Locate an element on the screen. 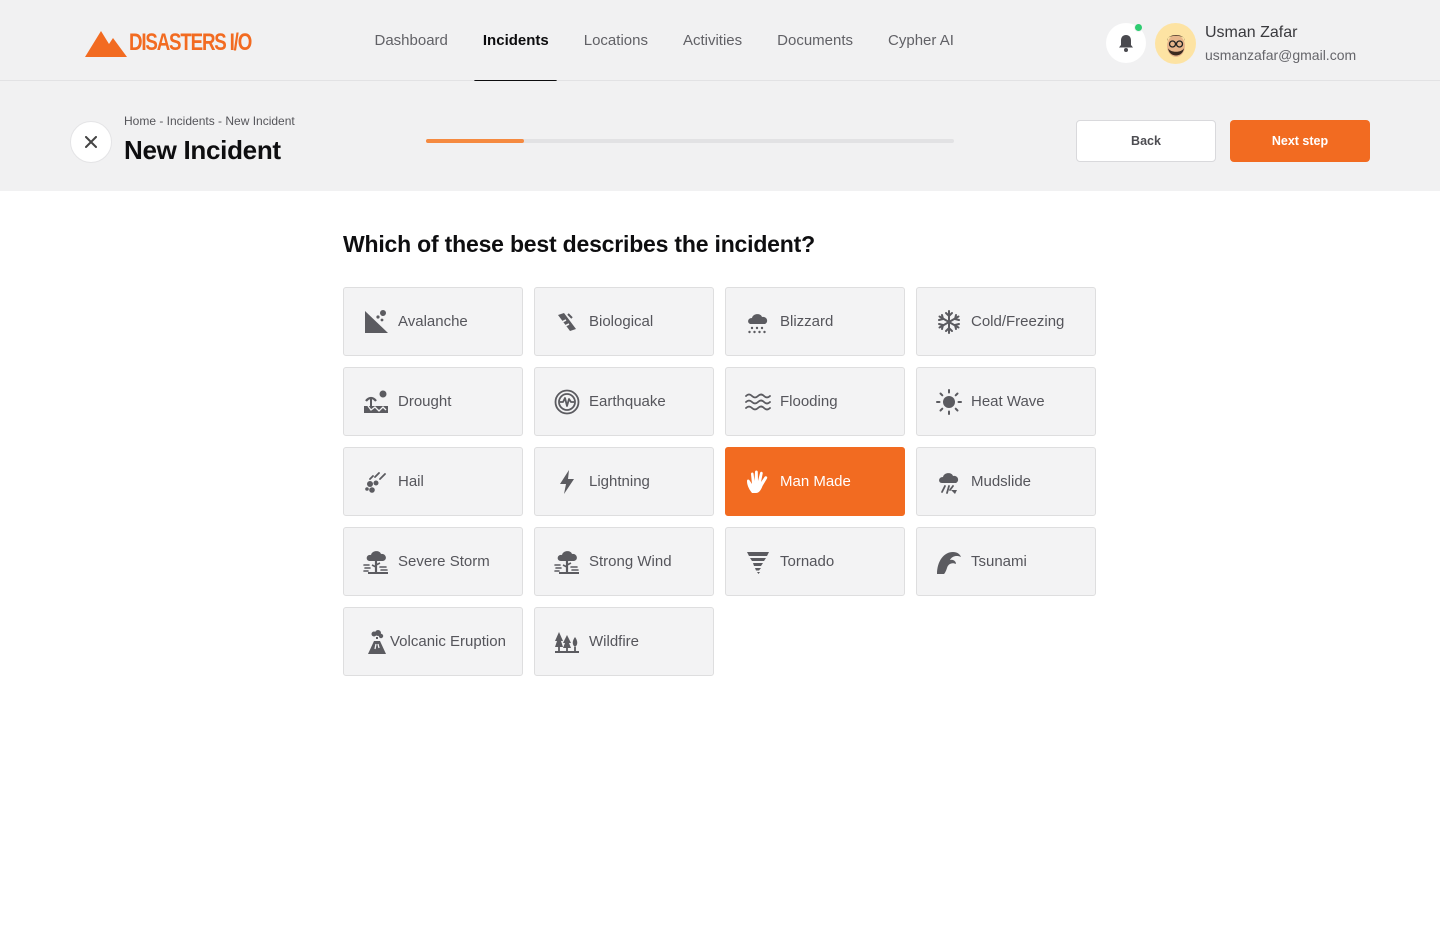 The width and height of the screenshot is (1440, 938). option-earthquake: Earthquake is located at coordinates (624, 401).